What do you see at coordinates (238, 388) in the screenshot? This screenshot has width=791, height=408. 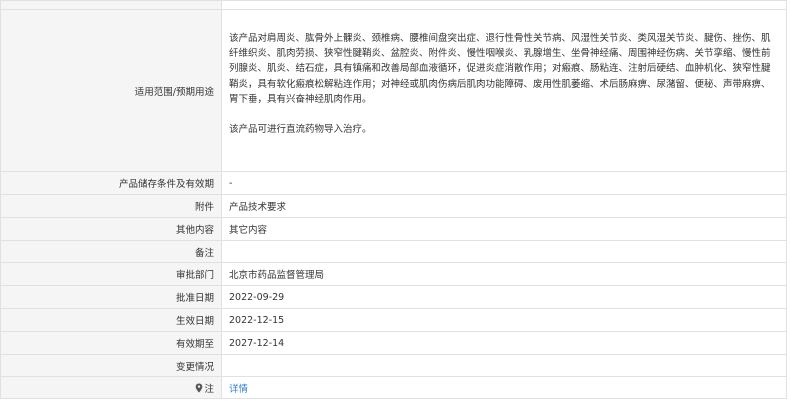 I see `details-link: 详情` at bounding box center [238, 388].